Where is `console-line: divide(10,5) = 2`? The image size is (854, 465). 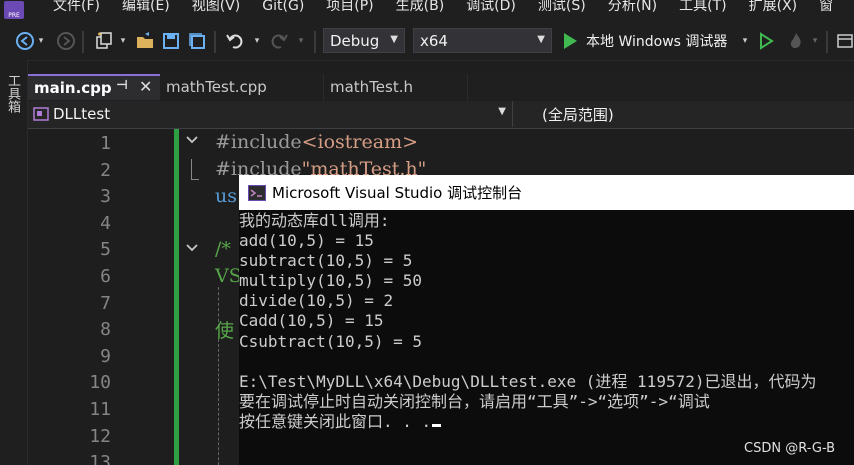
console-line: divide(10,5) = 2 is located at coordinates (316, 301).